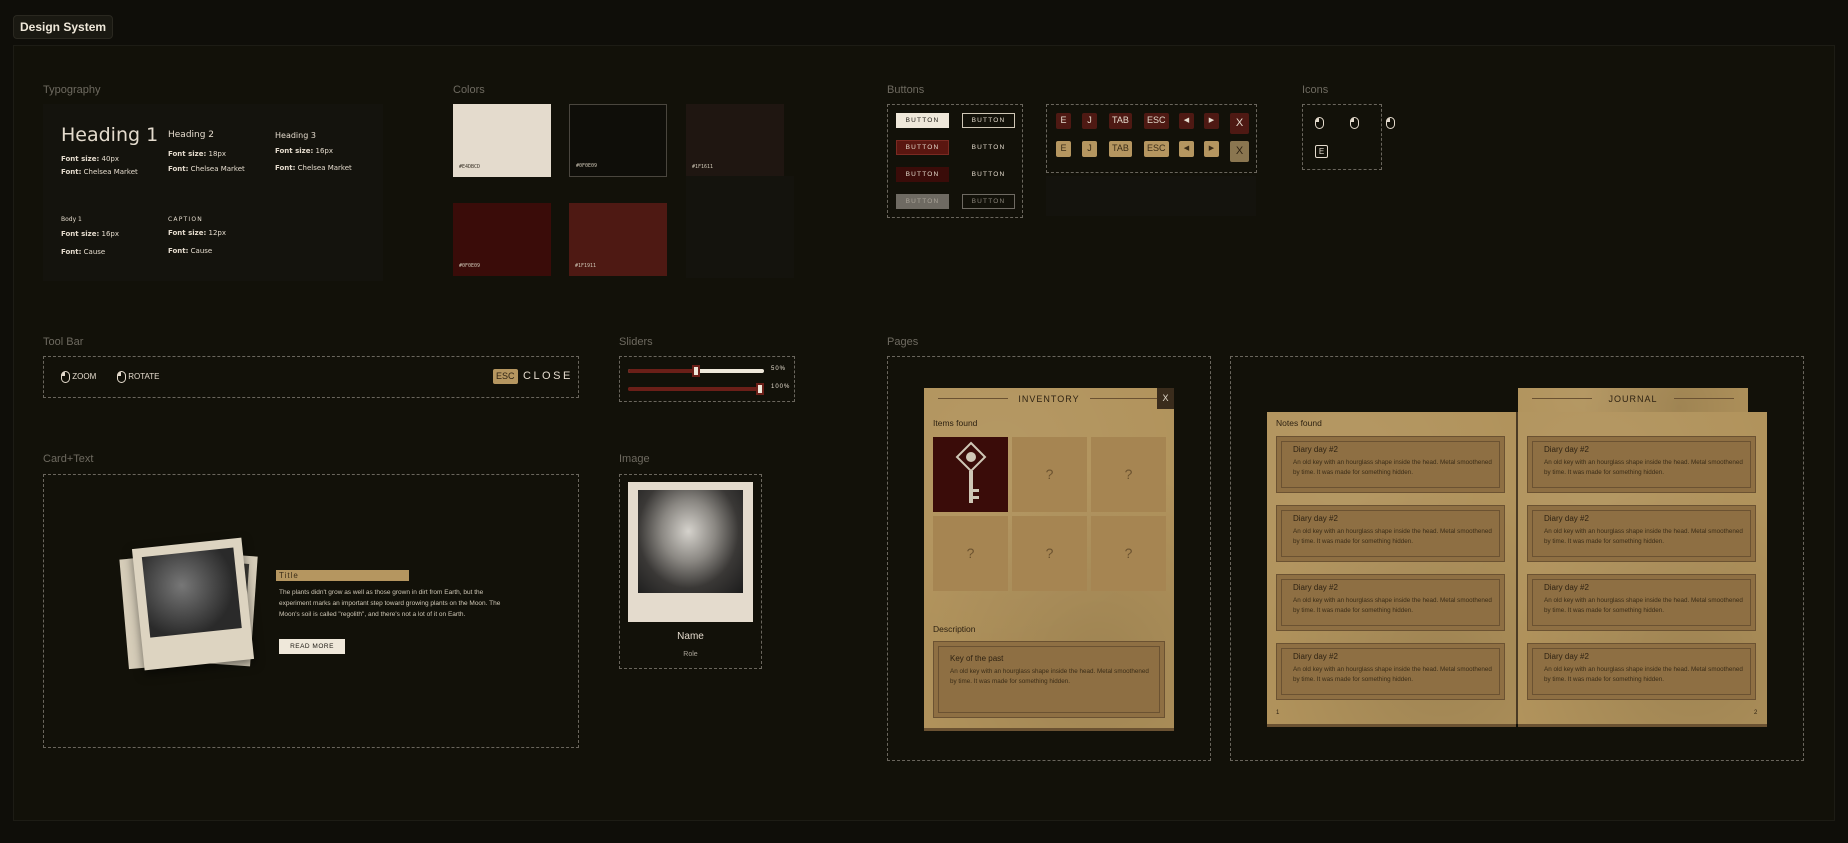  What do you see at coordinates (548, 376) in the screenshot?
I see `close-label: CLOSE` at bounding box center [548, 376].